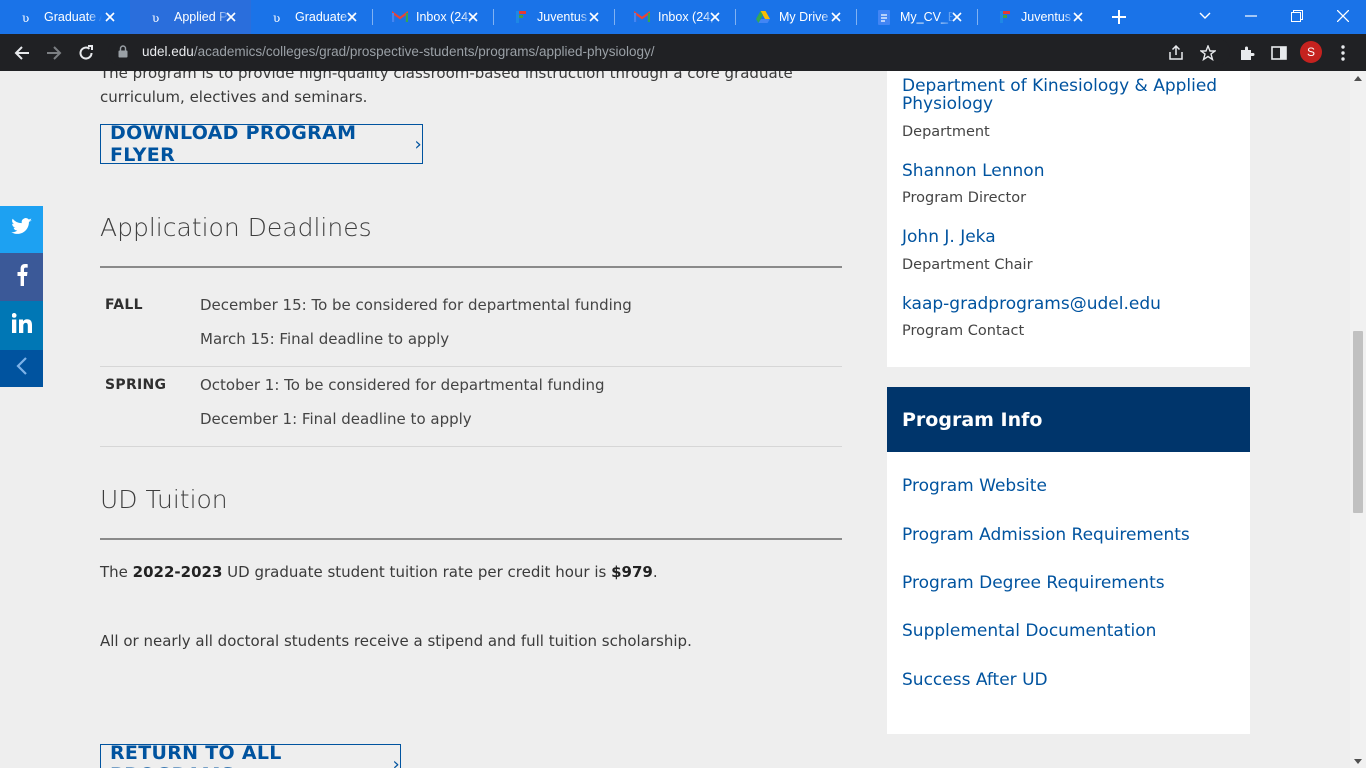 The image size is (1366, 768). Describe the element at coordinates (1279, 53) in the screenshot. I see `side-panel-icon` at that location.